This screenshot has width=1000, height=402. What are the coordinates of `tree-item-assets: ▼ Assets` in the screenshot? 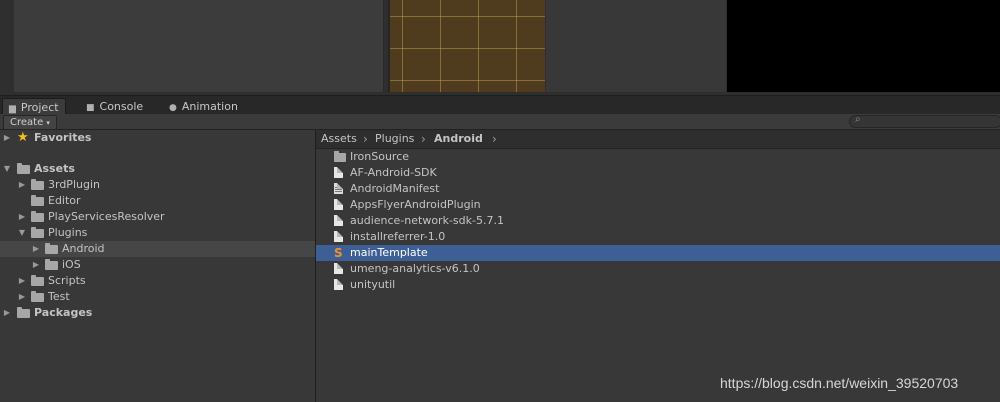 It's located at (157, 169).